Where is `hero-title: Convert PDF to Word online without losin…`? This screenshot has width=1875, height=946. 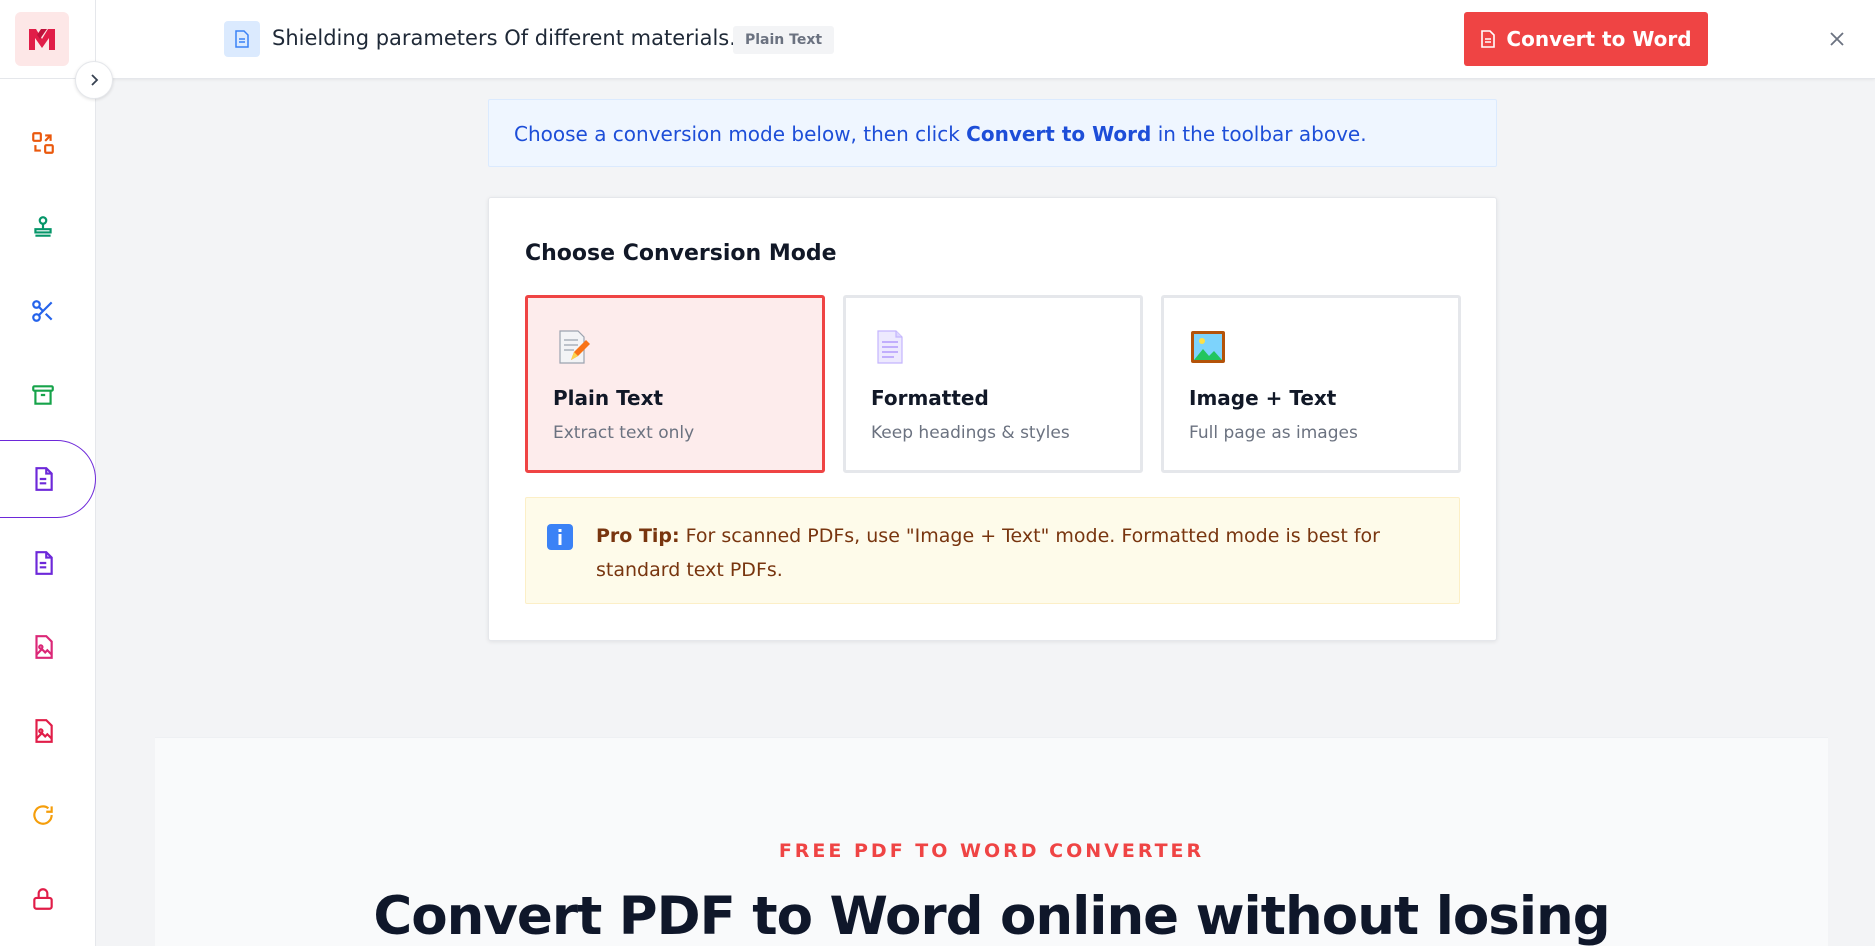
hero-title: Convert PDF to Word online without losin… is located at coordinates (991, 916).